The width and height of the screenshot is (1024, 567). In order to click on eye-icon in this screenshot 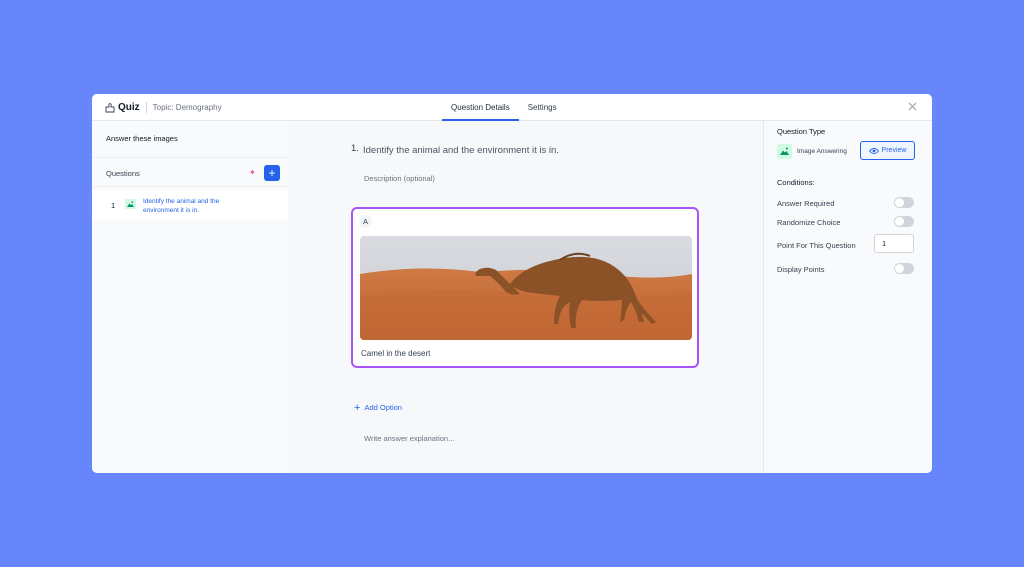, I will do `click(873, 150)`.